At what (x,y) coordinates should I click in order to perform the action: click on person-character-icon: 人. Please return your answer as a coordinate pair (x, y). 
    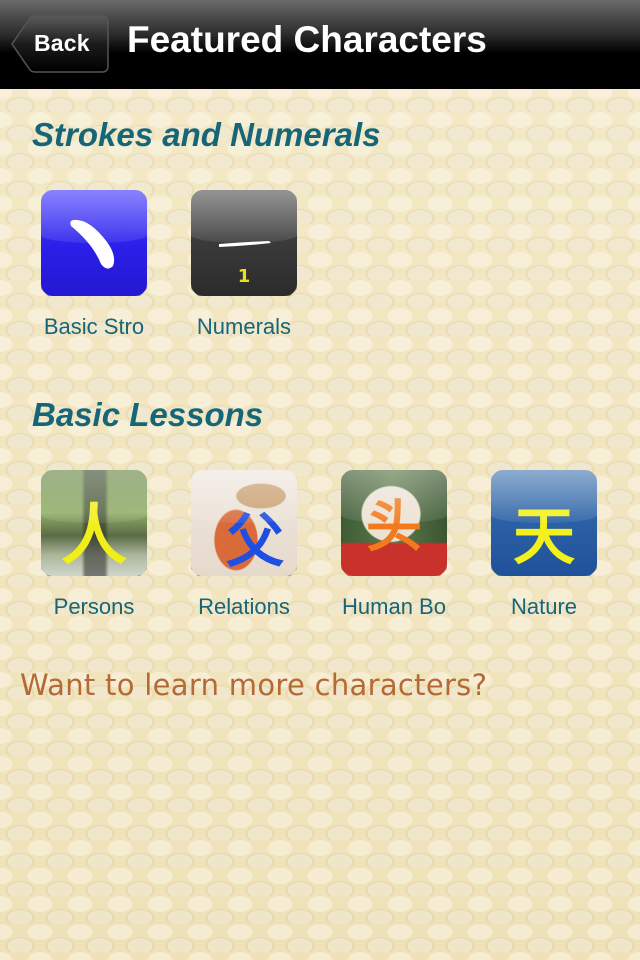
    Looking at the image, I should click on (94, 523).